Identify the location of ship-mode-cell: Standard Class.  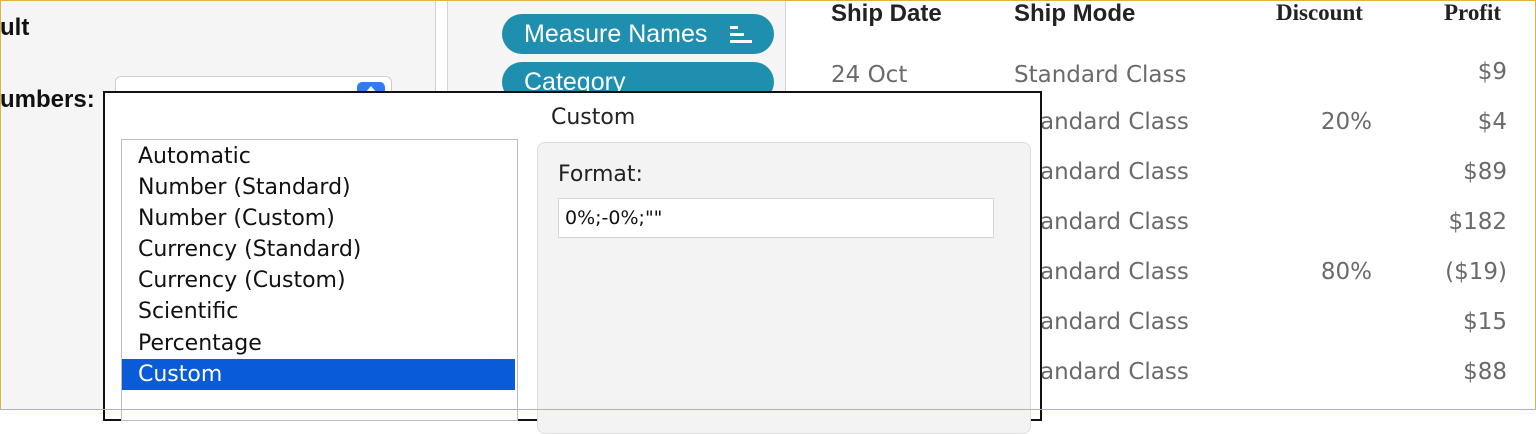
(1100, 75).